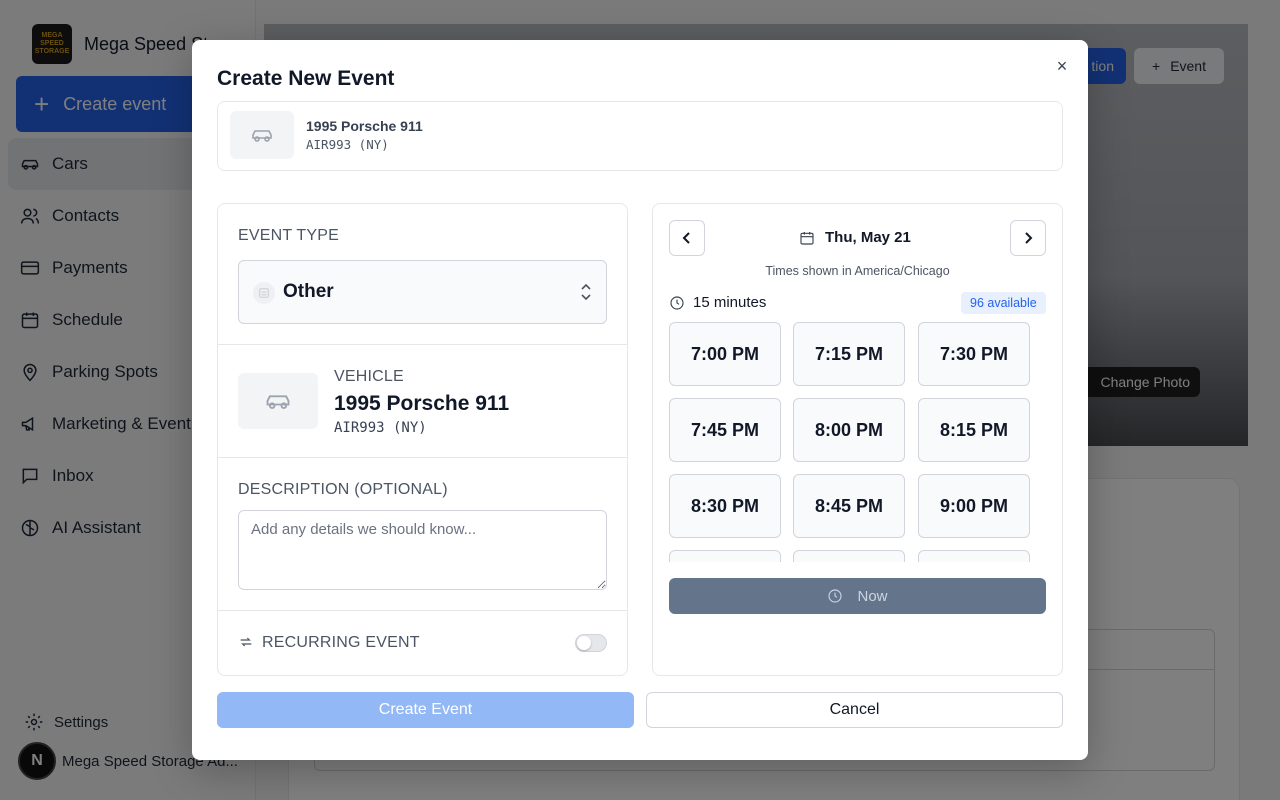  I want to click on close-icon: ×, so click(1062, 66).